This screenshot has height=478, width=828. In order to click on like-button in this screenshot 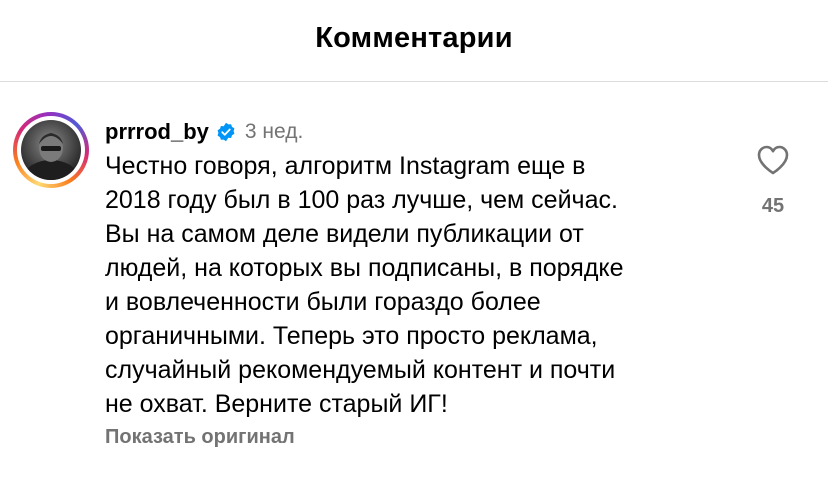, I will do `click(773, 160)`.